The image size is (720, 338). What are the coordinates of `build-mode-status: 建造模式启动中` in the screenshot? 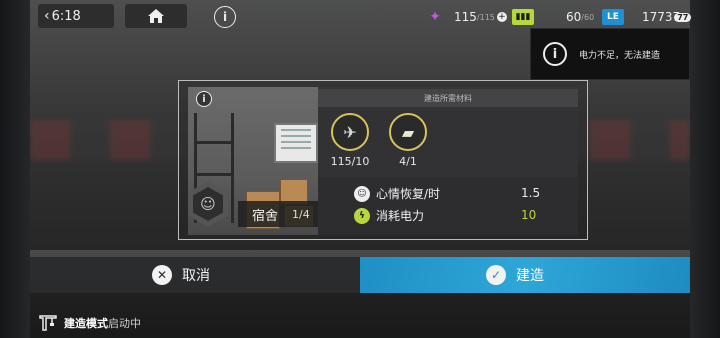 It's located at (89, 323).